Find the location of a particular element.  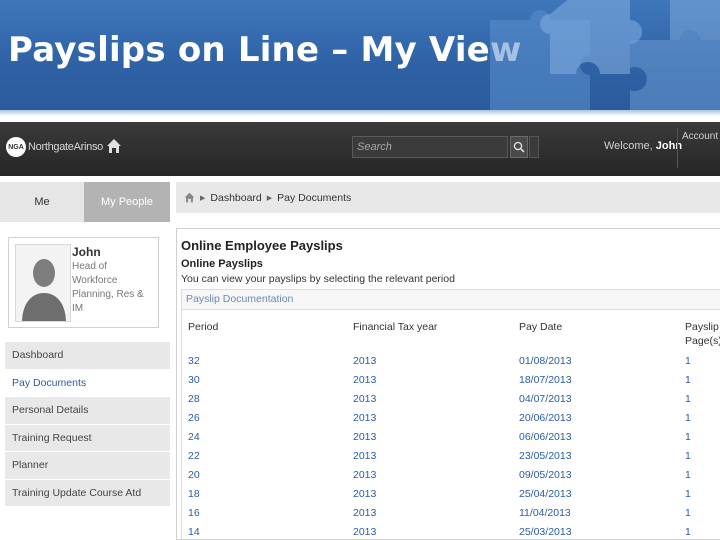

cell-pay-date: 06/06/2013 is located at coordinates (545, 437).